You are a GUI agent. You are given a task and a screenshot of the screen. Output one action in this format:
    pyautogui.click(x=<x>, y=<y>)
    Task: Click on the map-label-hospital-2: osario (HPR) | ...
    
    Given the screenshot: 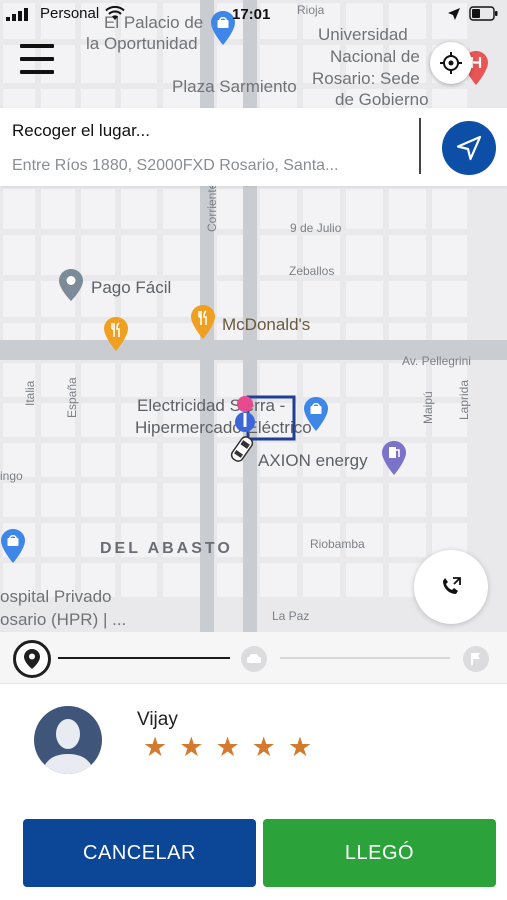 What is the action you would take?
    pyautogui.click(x=63, y=619)
    